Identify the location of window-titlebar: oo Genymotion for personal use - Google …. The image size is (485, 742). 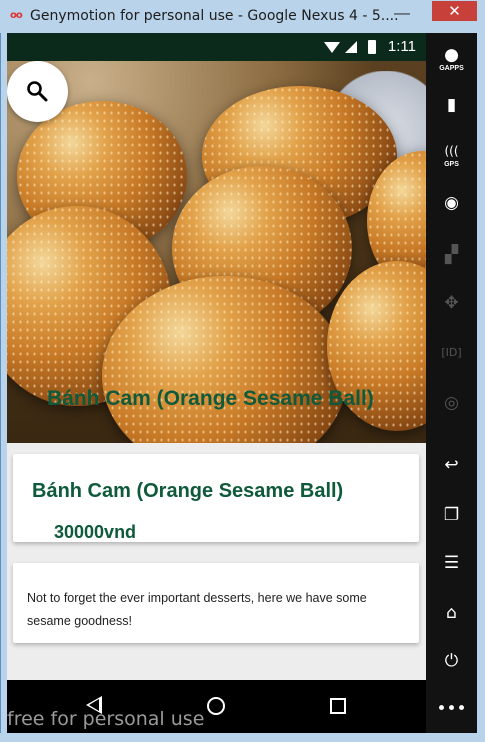
(242, 16).